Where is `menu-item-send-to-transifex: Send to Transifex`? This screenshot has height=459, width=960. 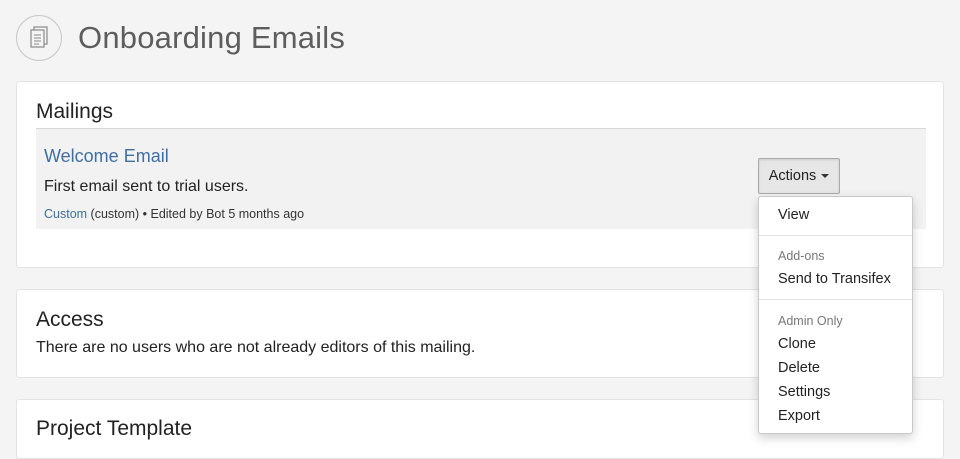 menu-item-send-to-transifex: Send to Transifex is located at coordinates (834, 279).